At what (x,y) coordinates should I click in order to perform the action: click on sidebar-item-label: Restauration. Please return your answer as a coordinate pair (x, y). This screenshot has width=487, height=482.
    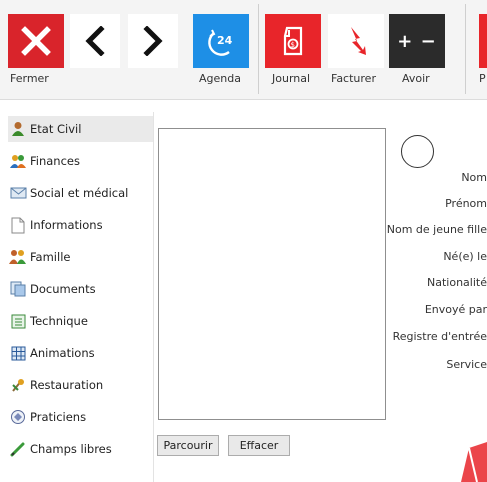
    Looking at the image, I should click on (67, 385).